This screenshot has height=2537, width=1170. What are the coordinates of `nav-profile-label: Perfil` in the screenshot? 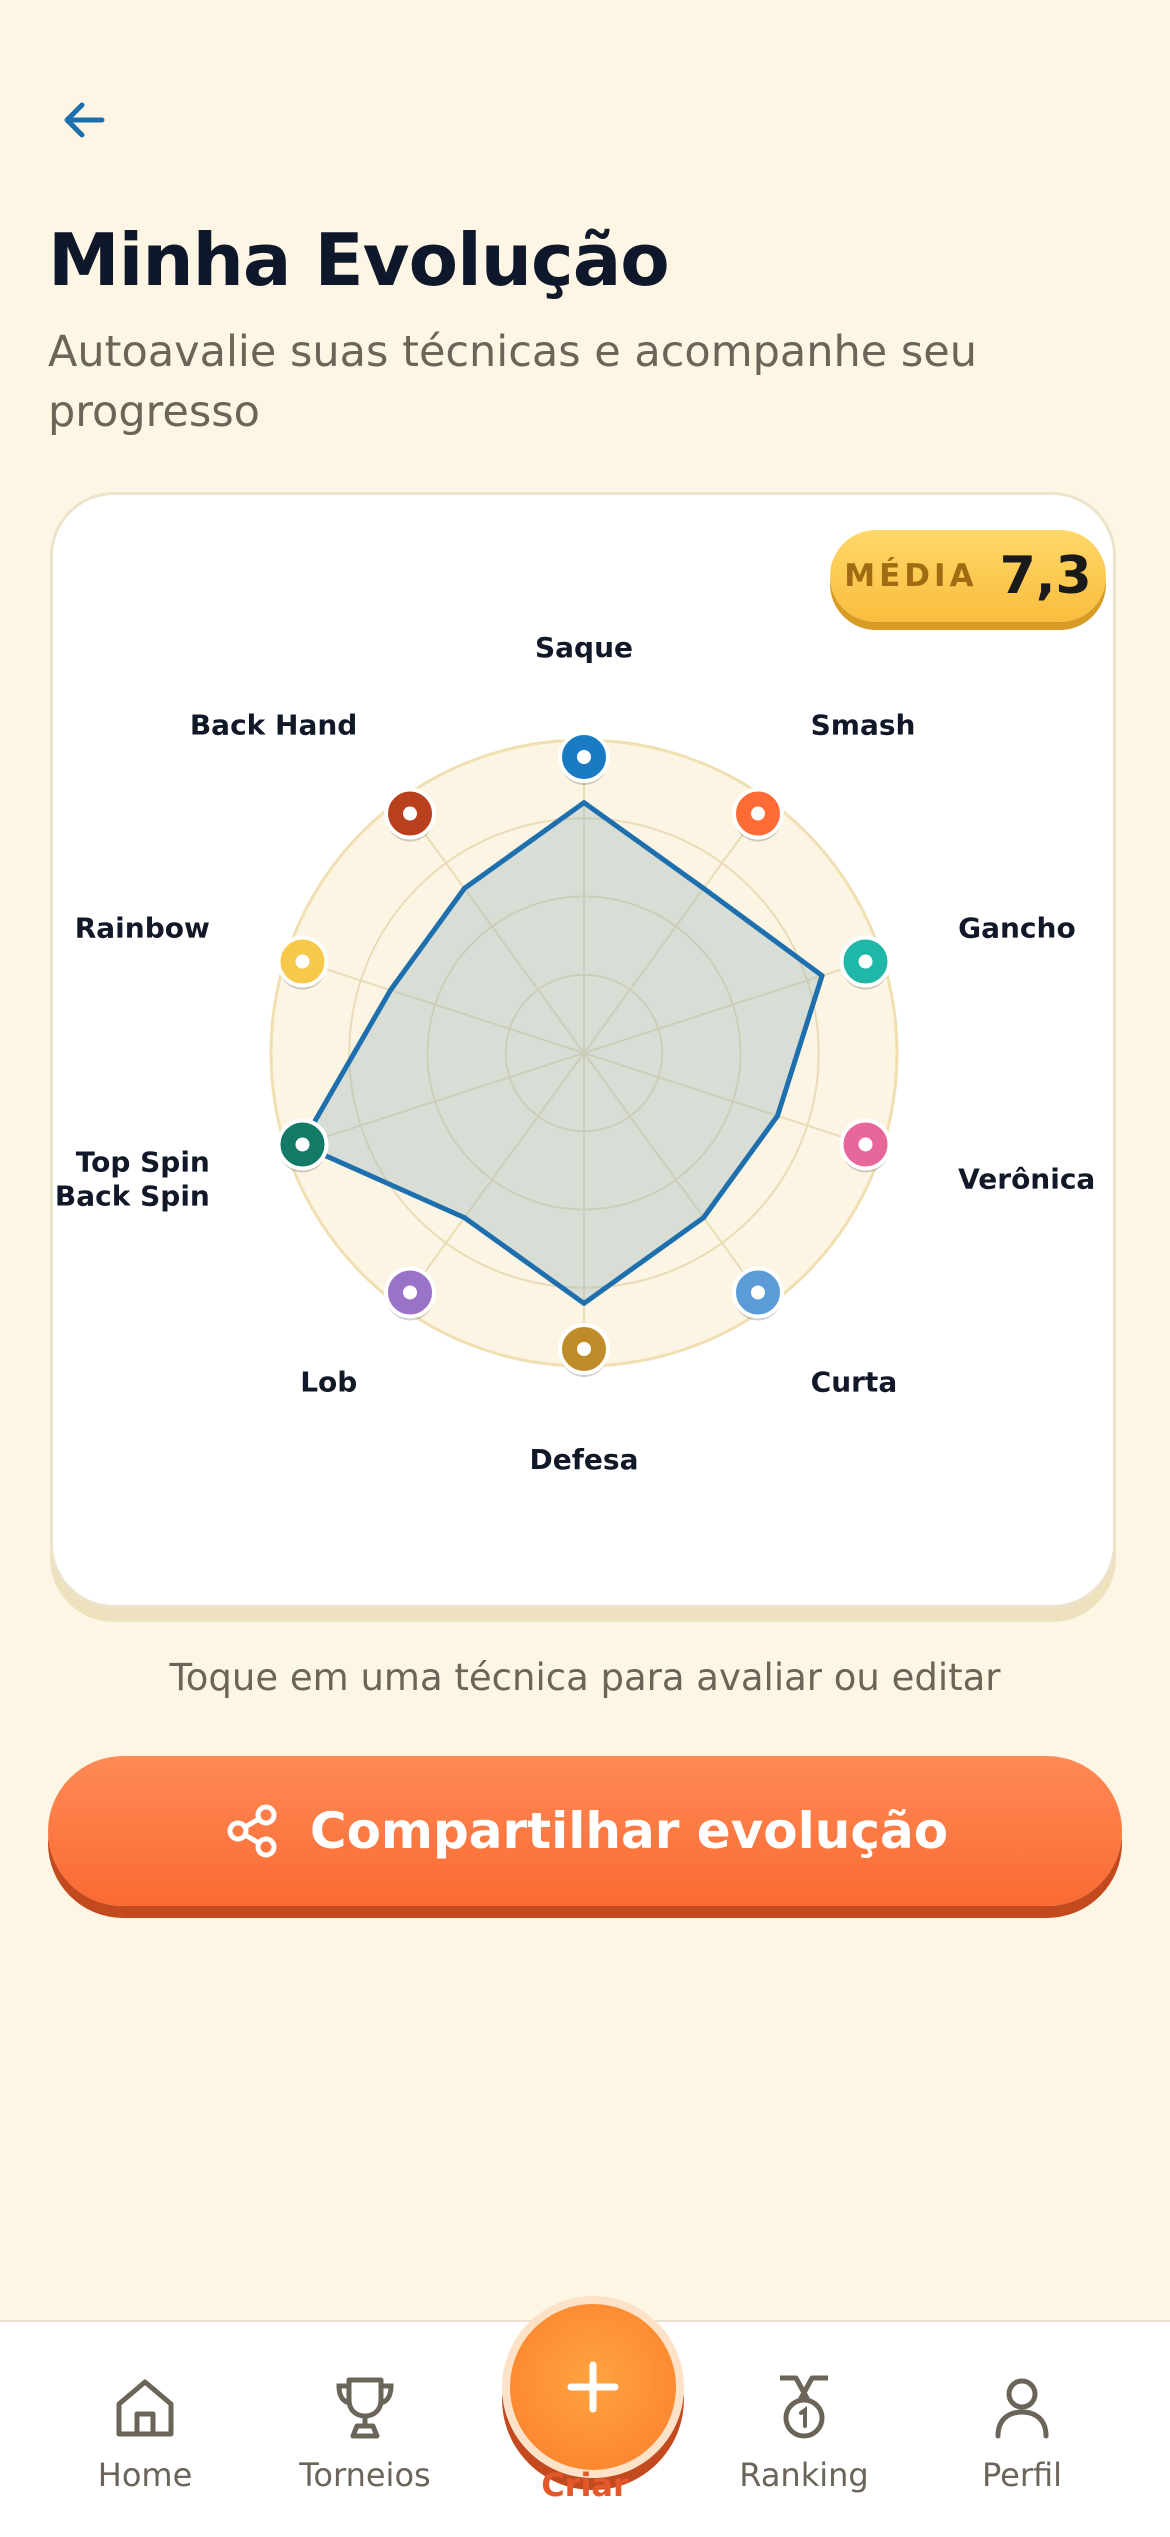 It's located at (1022, 2475).